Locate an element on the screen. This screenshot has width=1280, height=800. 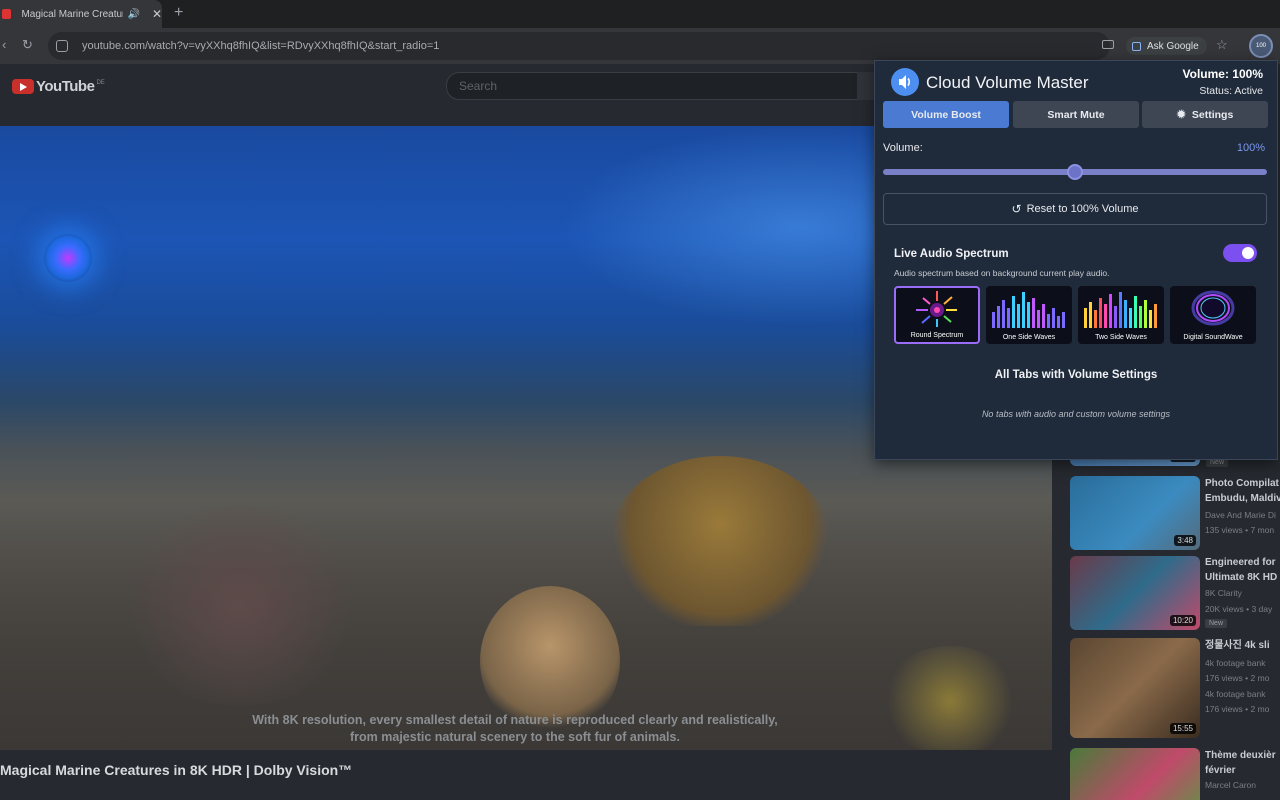
all-tabs-heading: All Tabs with Volume Settings is located at coordinates (1076, 375).